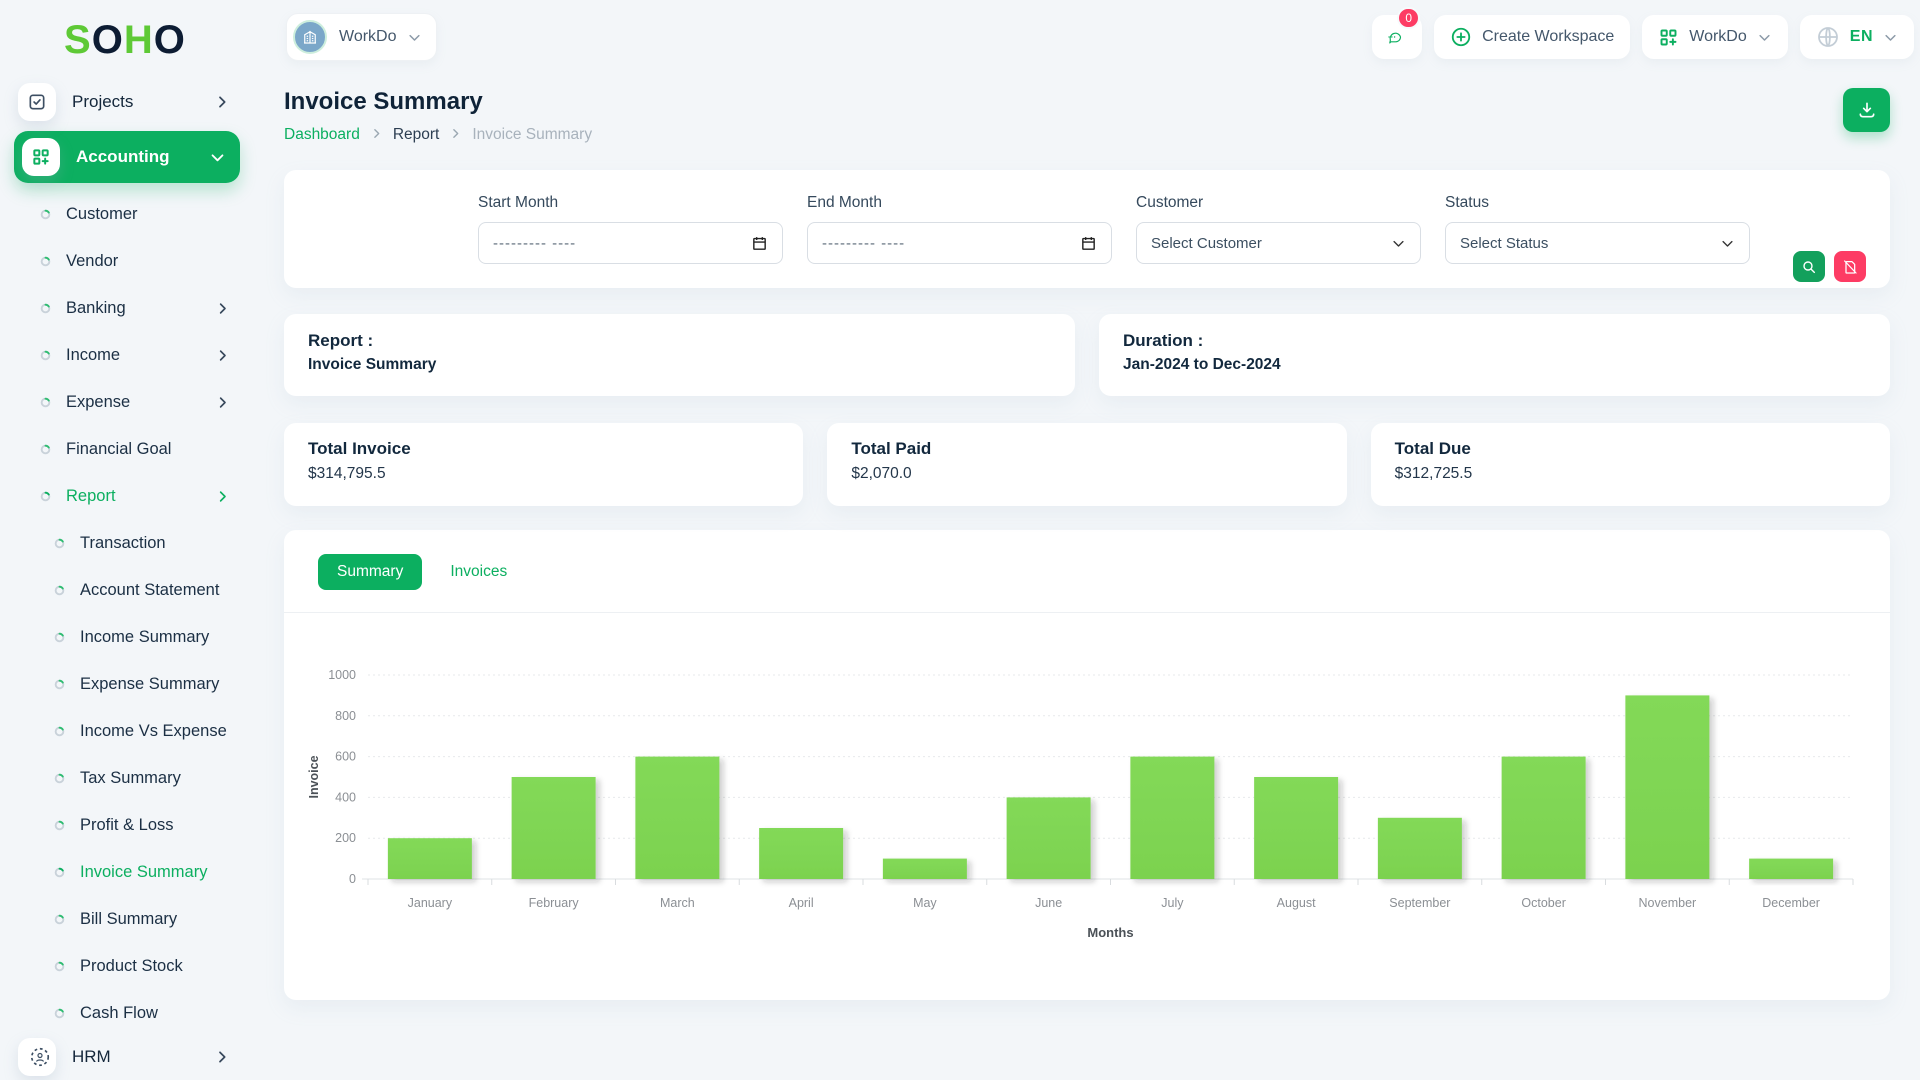  Describe the element at coordinates (679, 355) in the screenshot. I see `report-info-card: Report : Invoice Summary` at that location.